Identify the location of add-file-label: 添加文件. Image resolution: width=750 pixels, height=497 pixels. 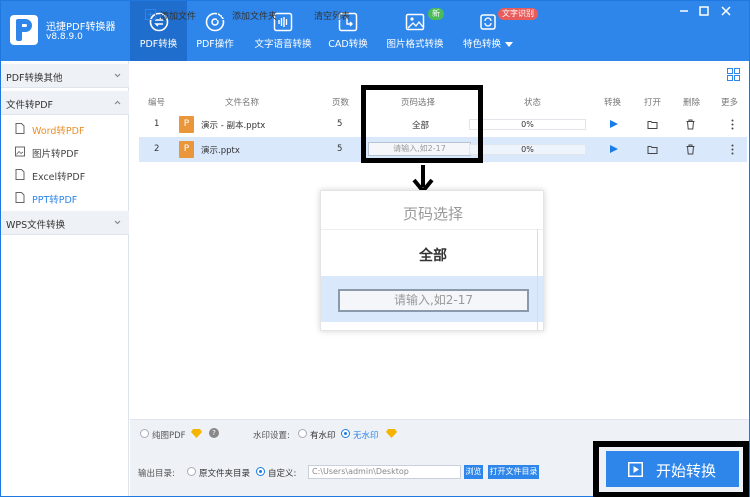
(178, 17).